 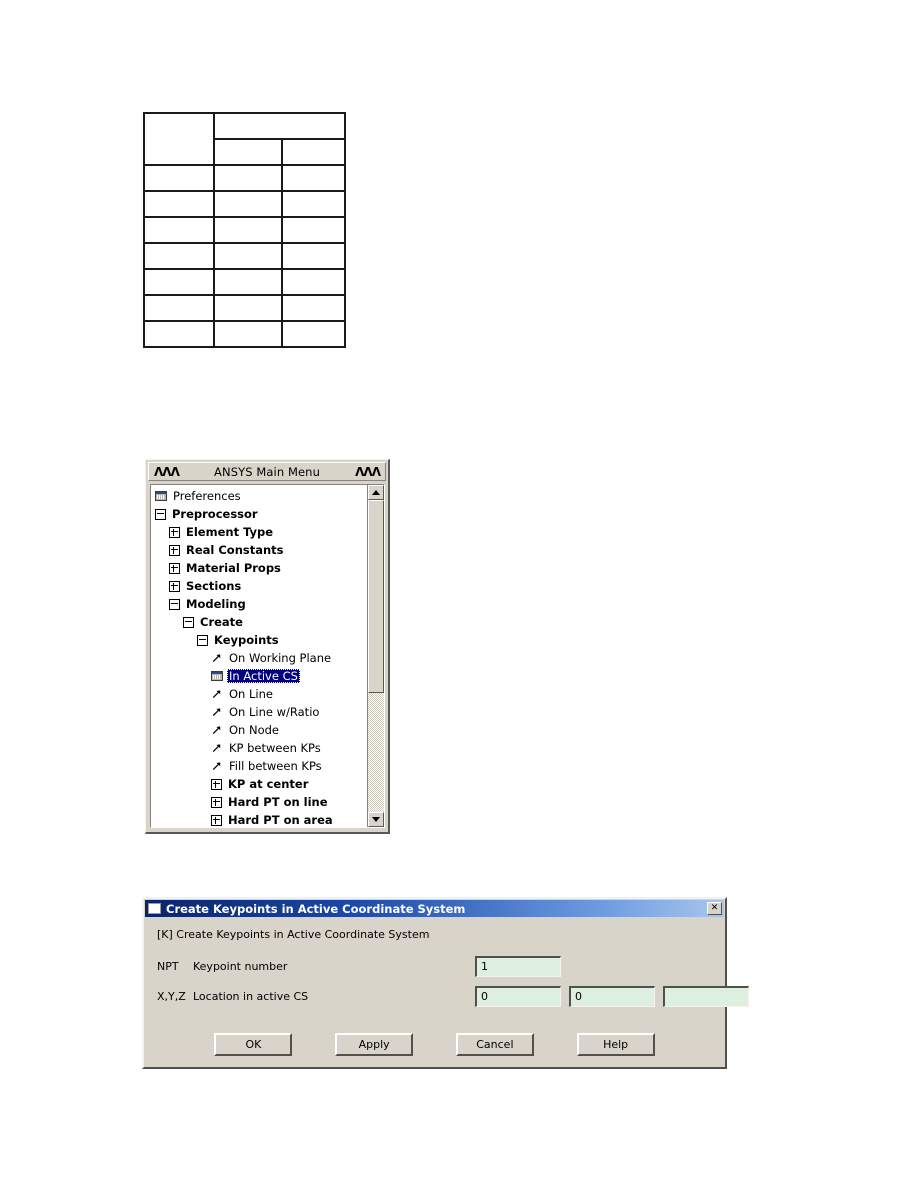 I want to click on menu-item-label: Preferences, so click(x=207, y=496).